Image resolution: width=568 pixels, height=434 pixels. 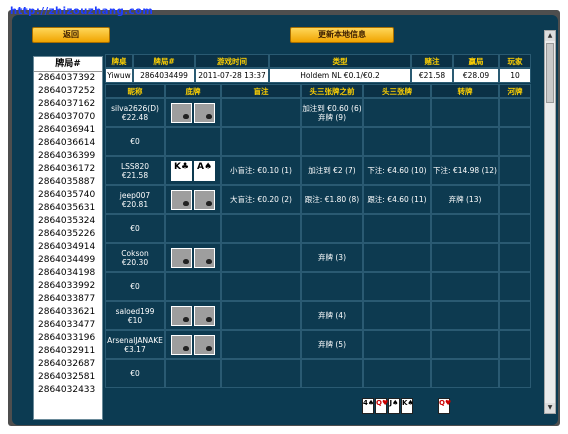 I want to click on hand-list-item: 2864032433, so click(x=68, y=390).